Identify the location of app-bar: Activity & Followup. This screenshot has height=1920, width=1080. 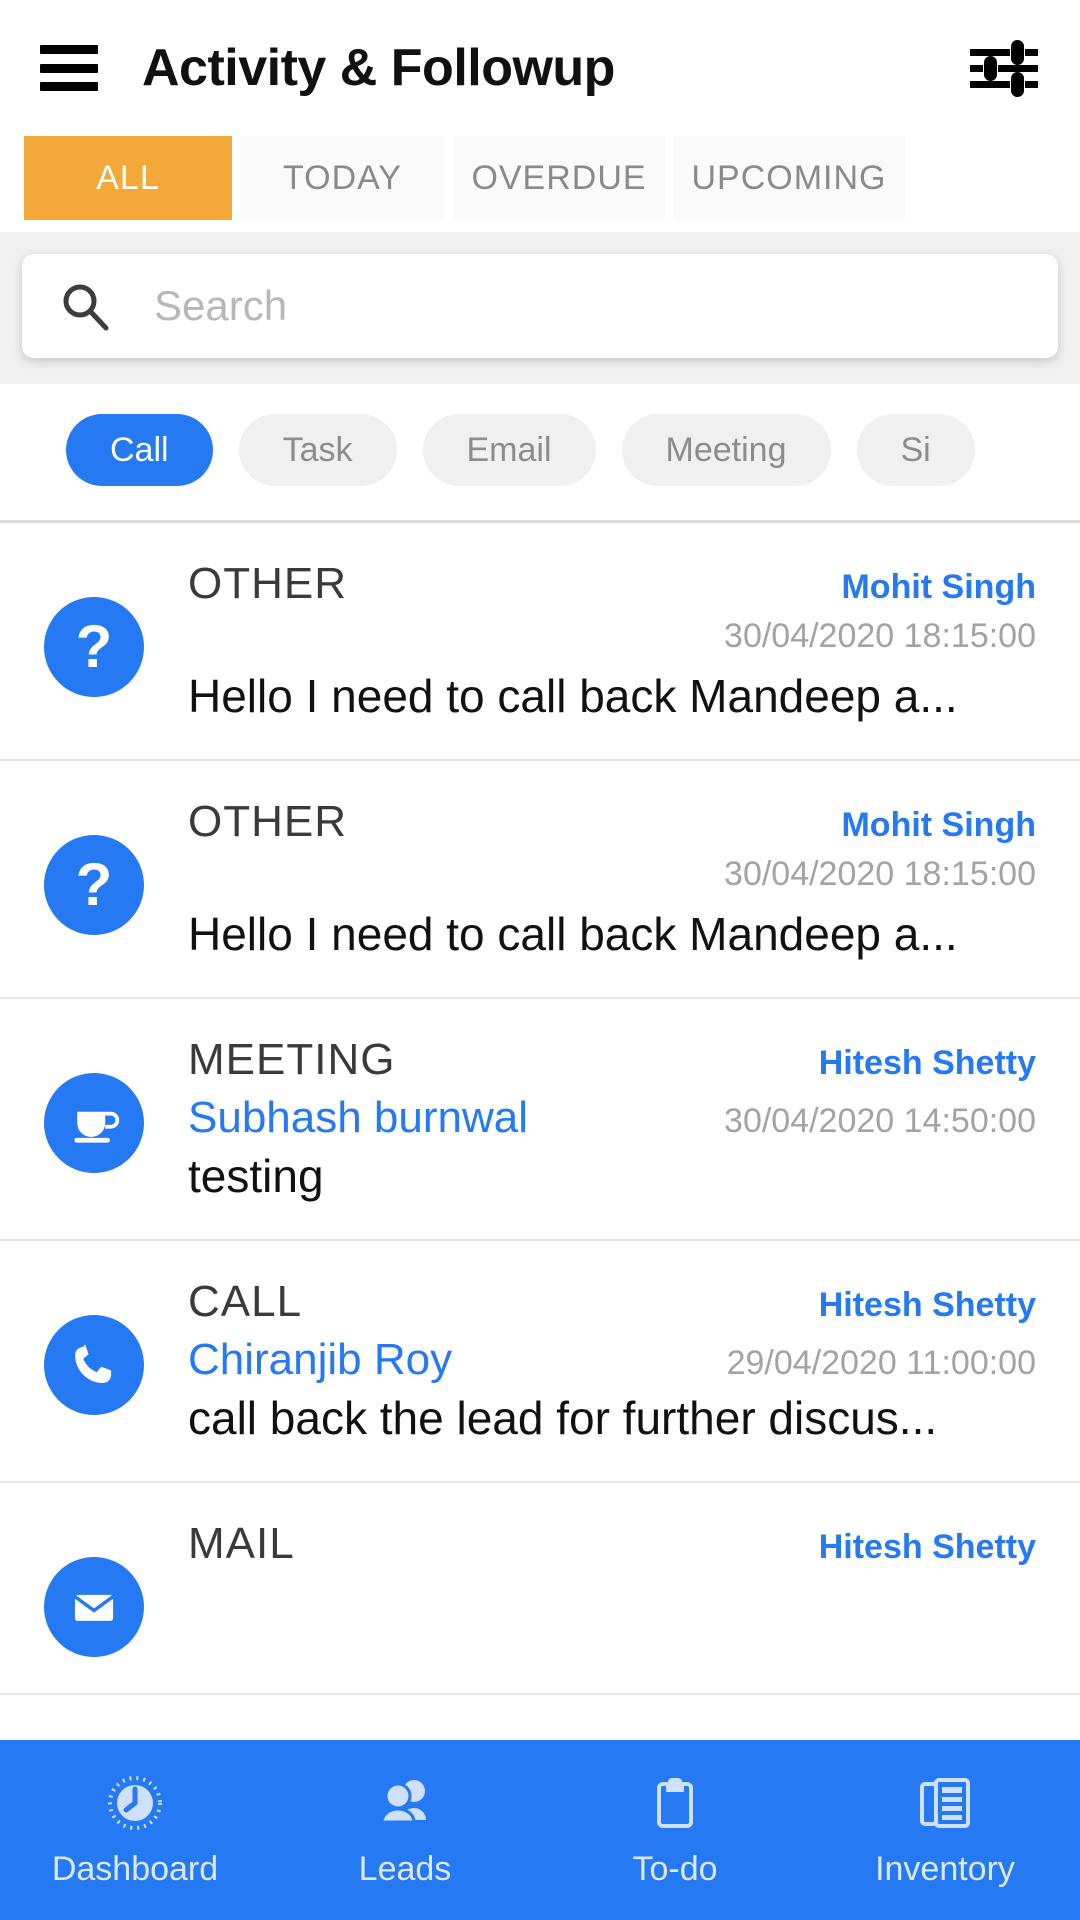
(540, 68).